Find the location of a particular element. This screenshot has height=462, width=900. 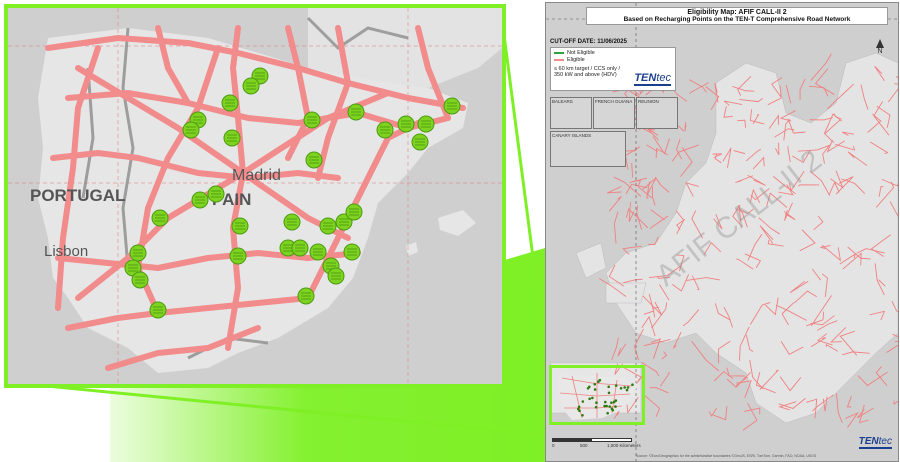

legend-label: Not Eligible is located at coordinates (581, 53).